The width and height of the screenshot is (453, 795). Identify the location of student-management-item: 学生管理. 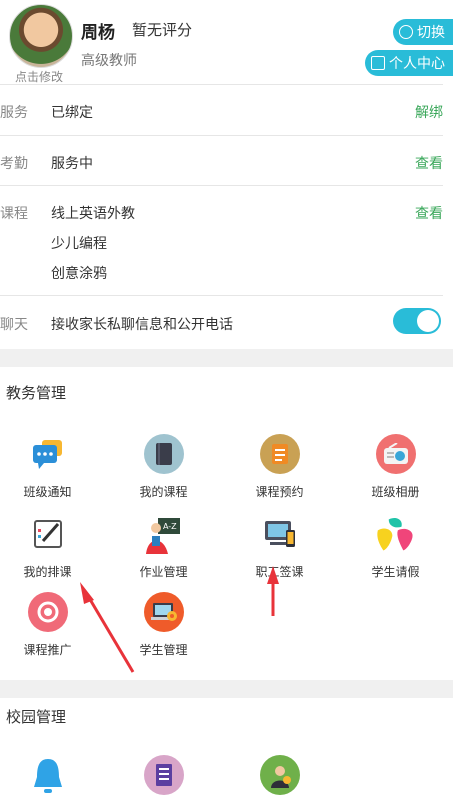
(163, 625).